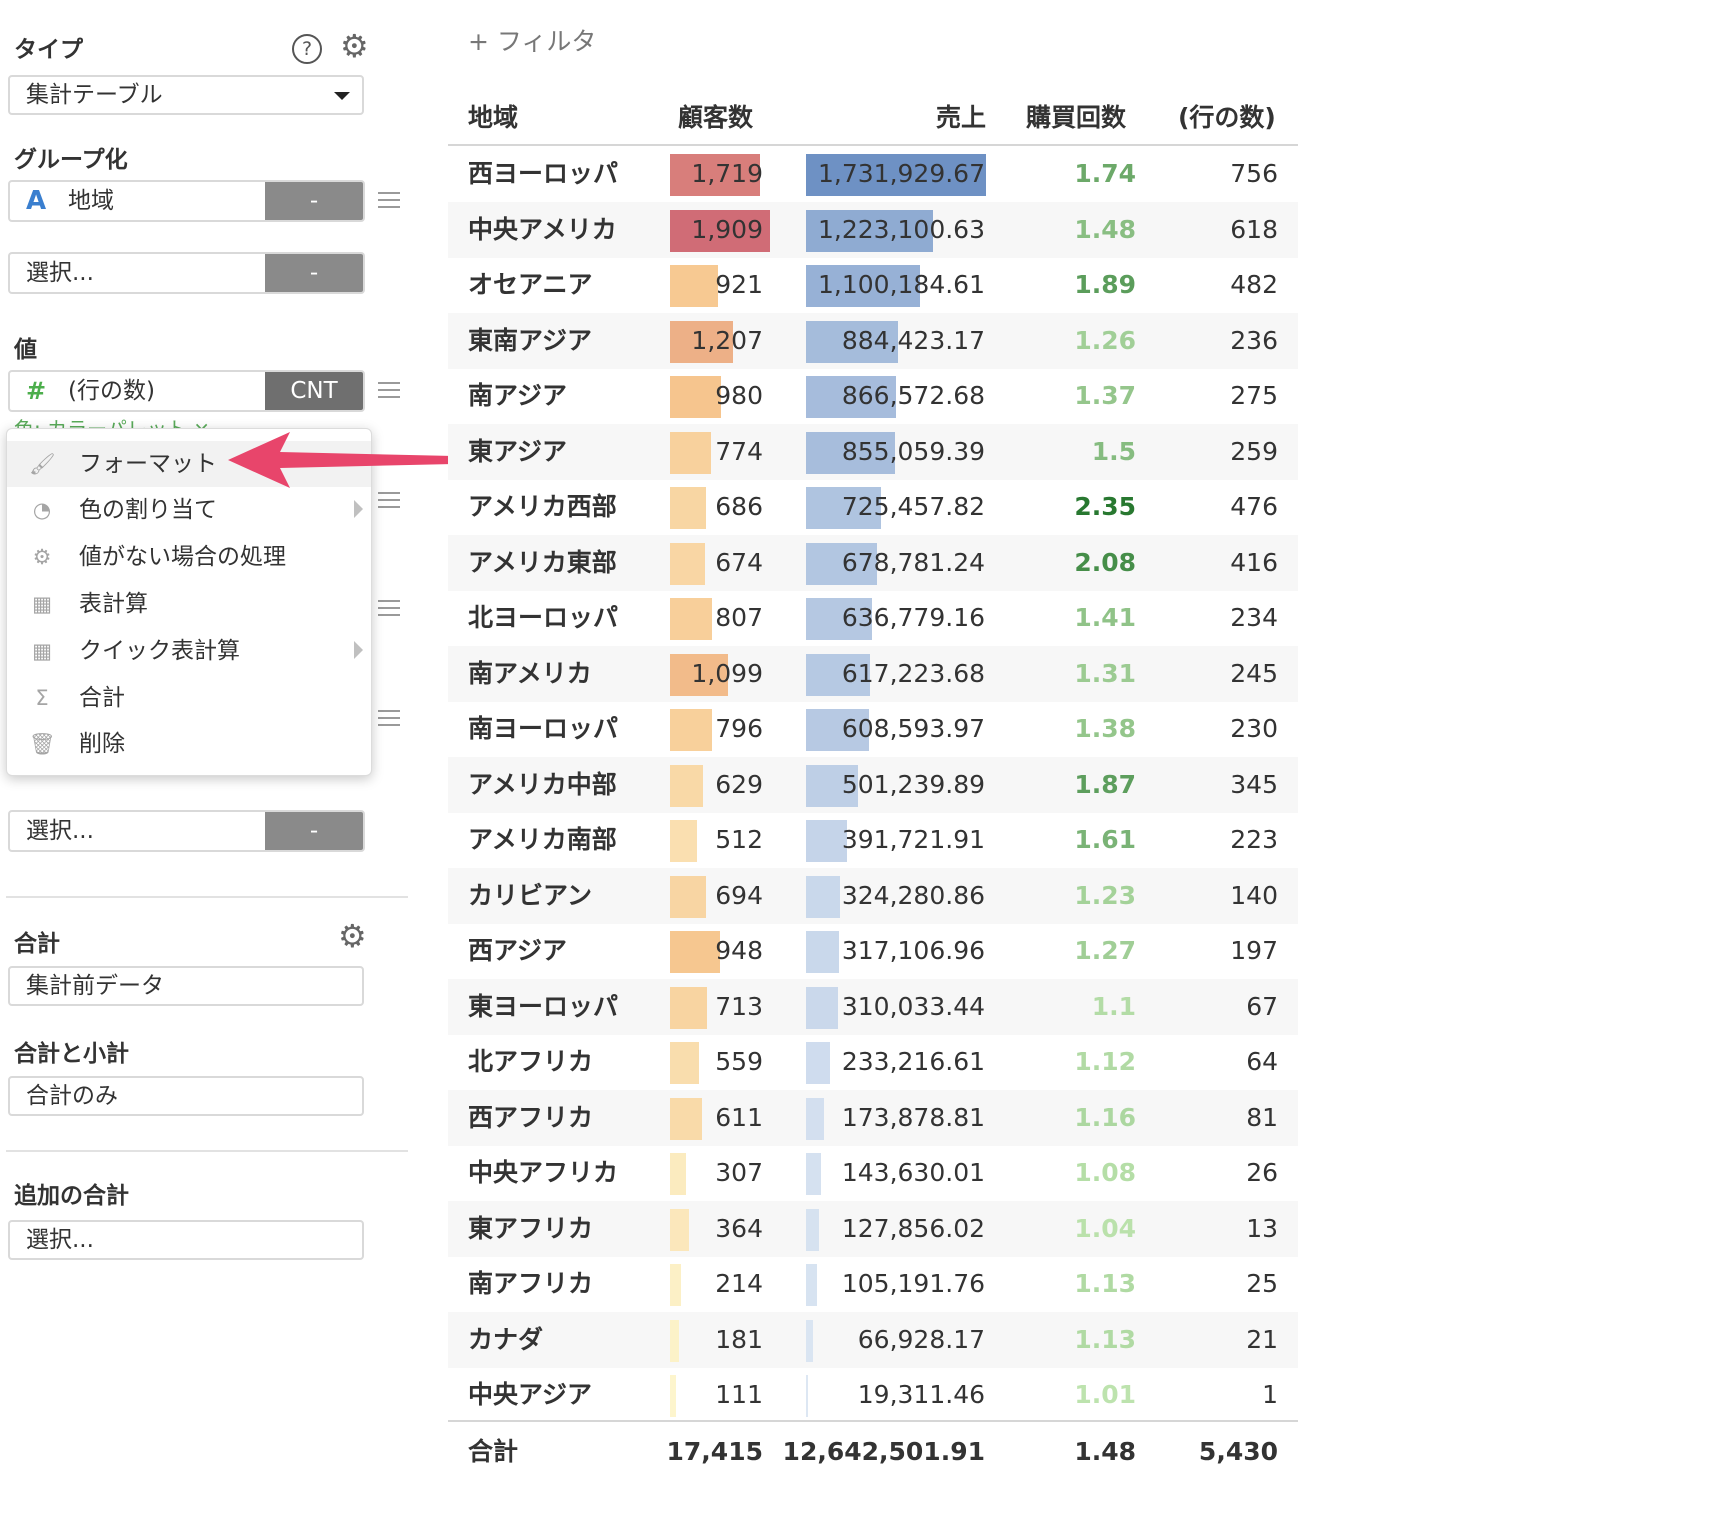  I want to click on group-field-pill: A 地域 -, so click(186, 201).